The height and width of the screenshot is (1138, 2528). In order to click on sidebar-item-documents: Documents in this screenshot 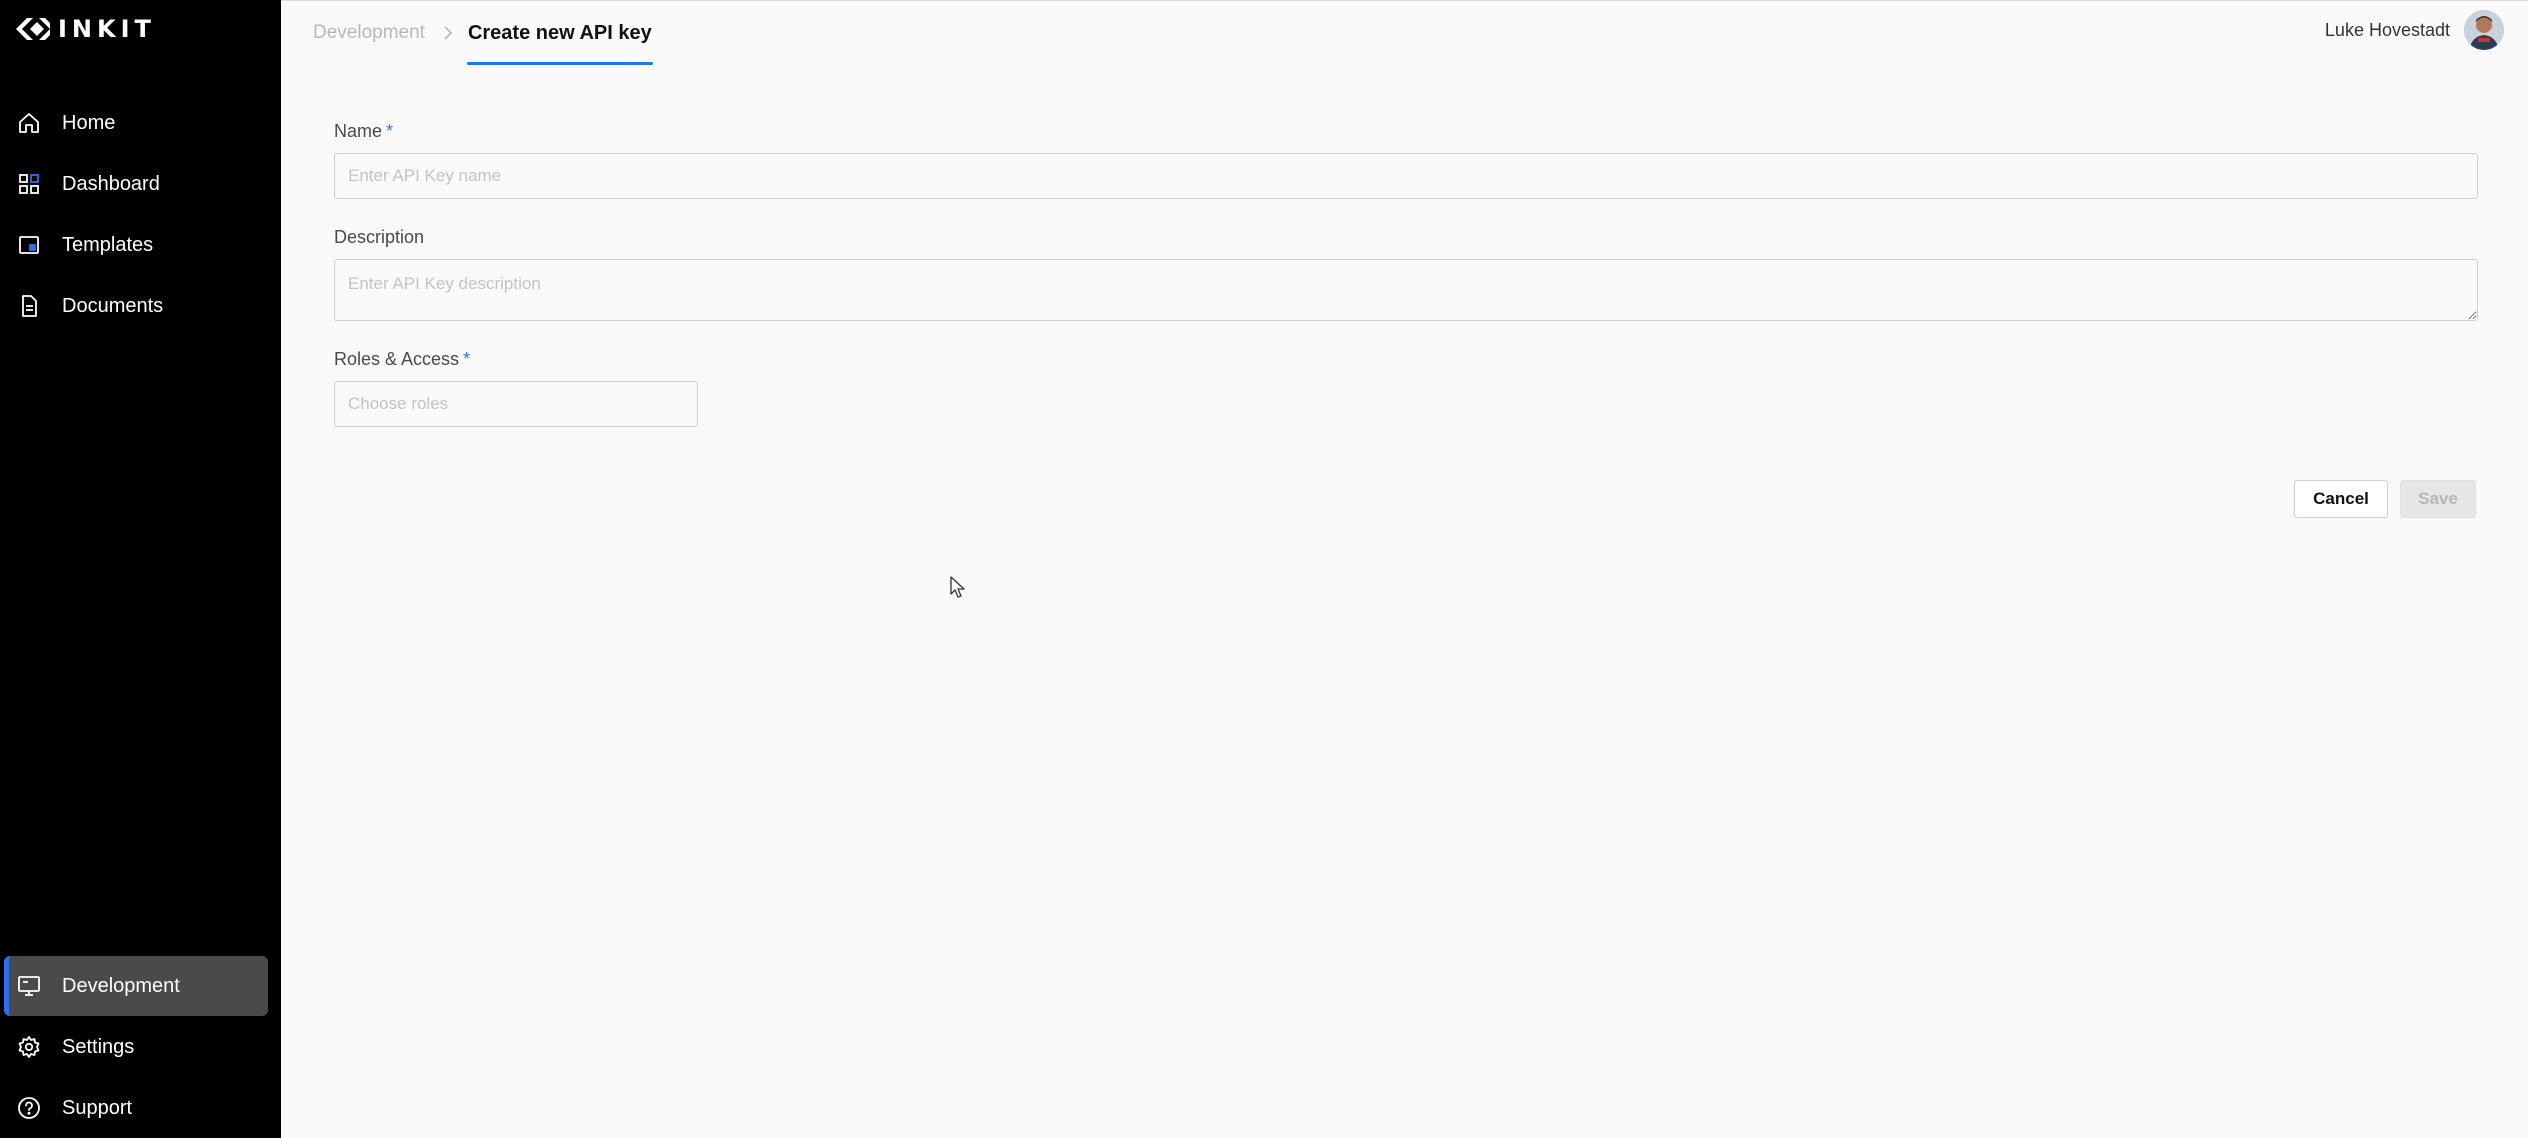, I will do `click(136, 306)`.